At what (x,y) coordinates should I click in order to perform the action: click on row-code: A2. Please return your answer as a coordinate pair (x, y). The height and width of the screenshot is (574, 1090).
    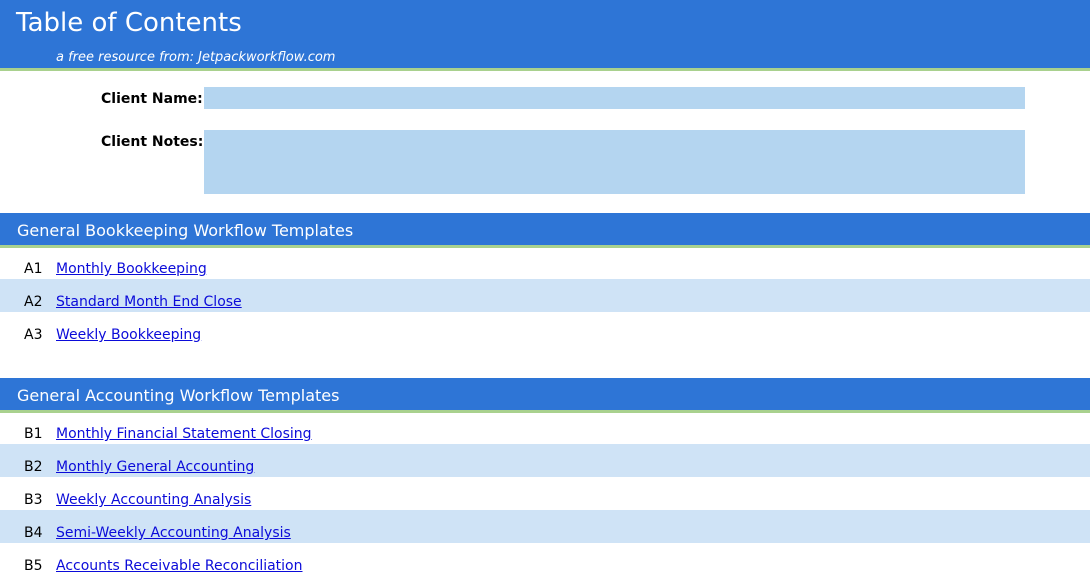
    Looking at the image, I should click on (33, 302).